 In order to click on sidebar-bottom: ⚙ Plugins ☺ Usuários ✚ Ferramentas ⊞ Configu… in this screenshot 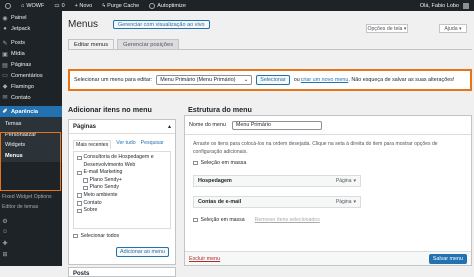, I will do `click(31, 238)`.